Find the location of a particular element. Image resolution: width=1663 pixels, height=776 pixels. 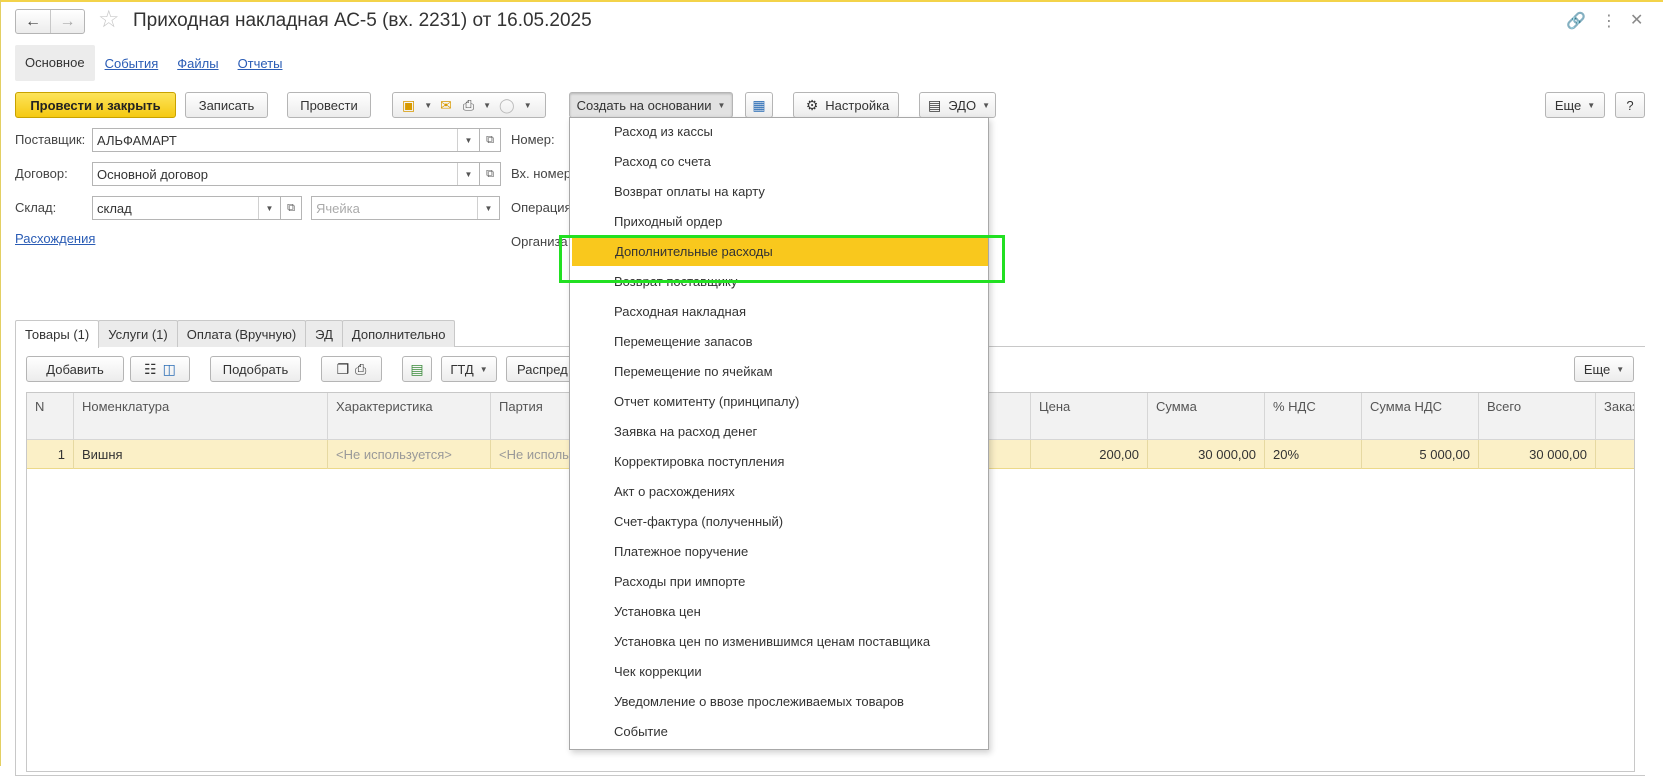

gtd-button: ГТД ▼ is located at coordinates (469, 369).